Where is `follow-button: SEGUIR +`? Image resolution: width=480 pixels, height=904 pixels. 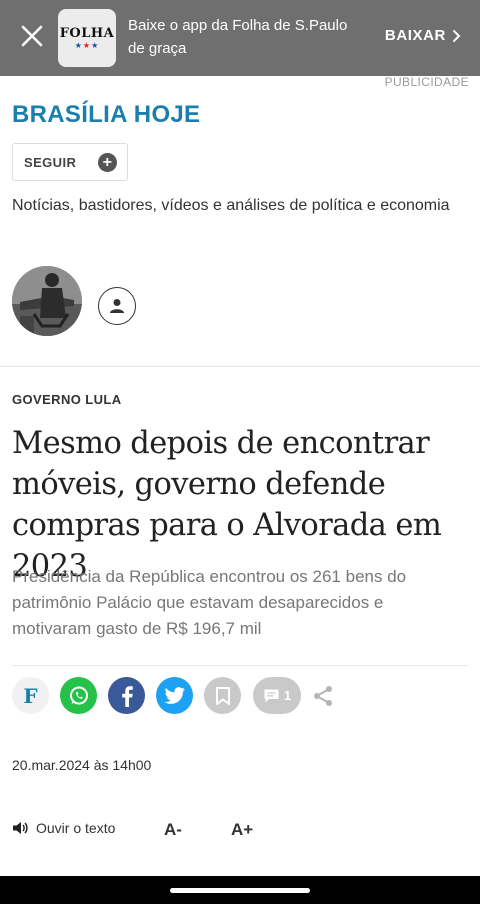 follow-button: SEGUIR + is located at coordinates (70, 162).